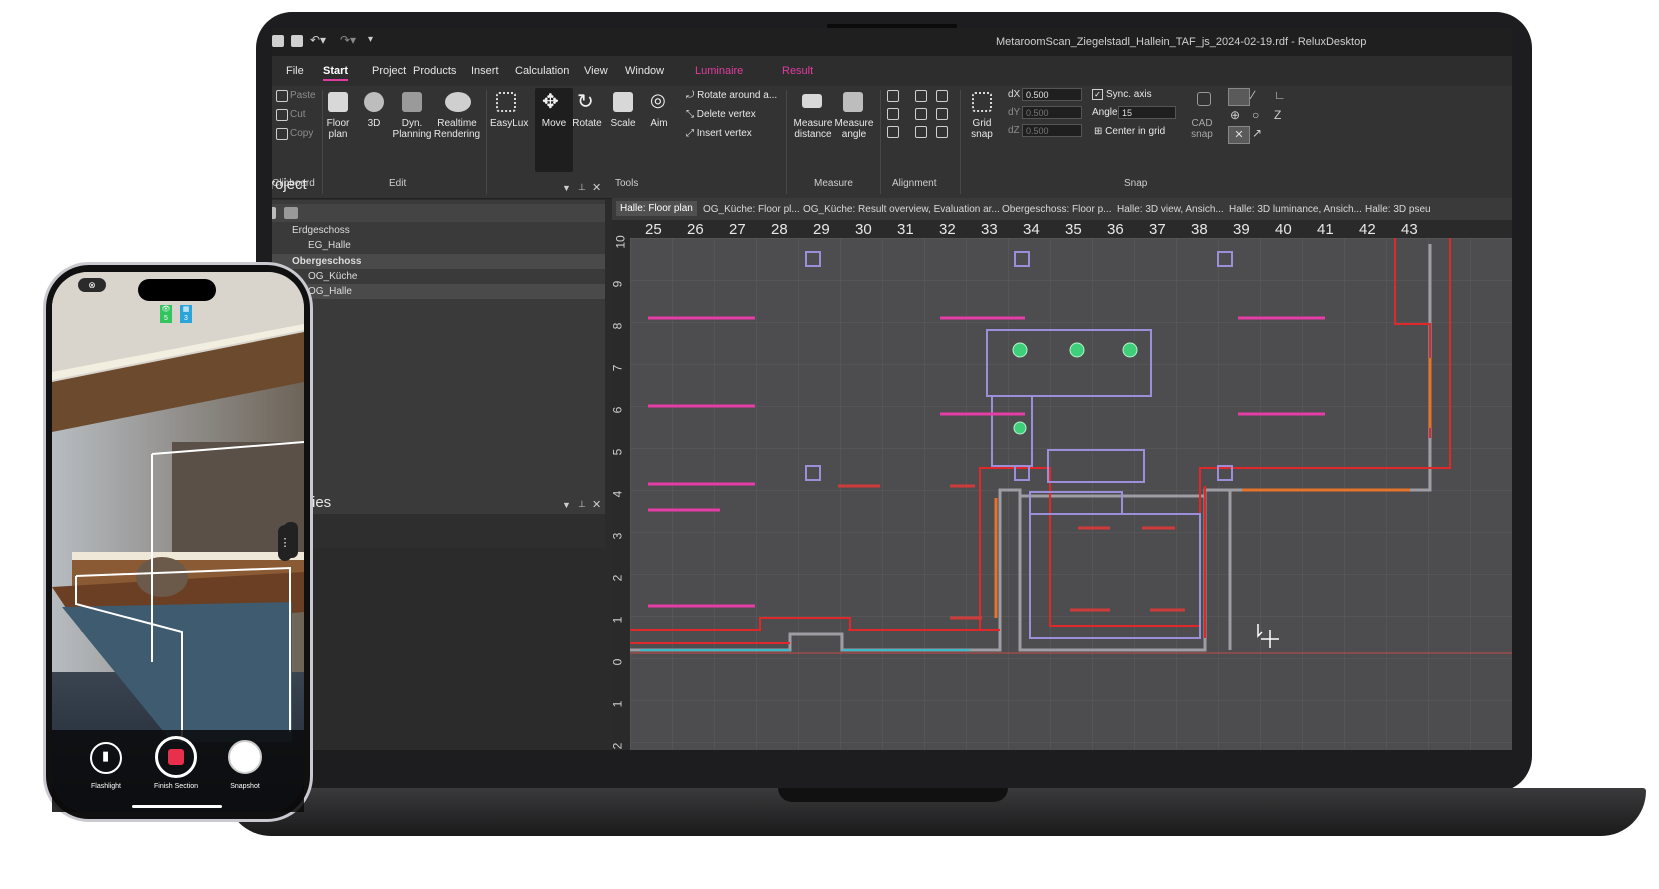 This screenshot has width=1659, height=889. What do you see at coordinates (921, 114) in the screenshot?
I see `align-middle-icon` at bounding box center [921, 114].